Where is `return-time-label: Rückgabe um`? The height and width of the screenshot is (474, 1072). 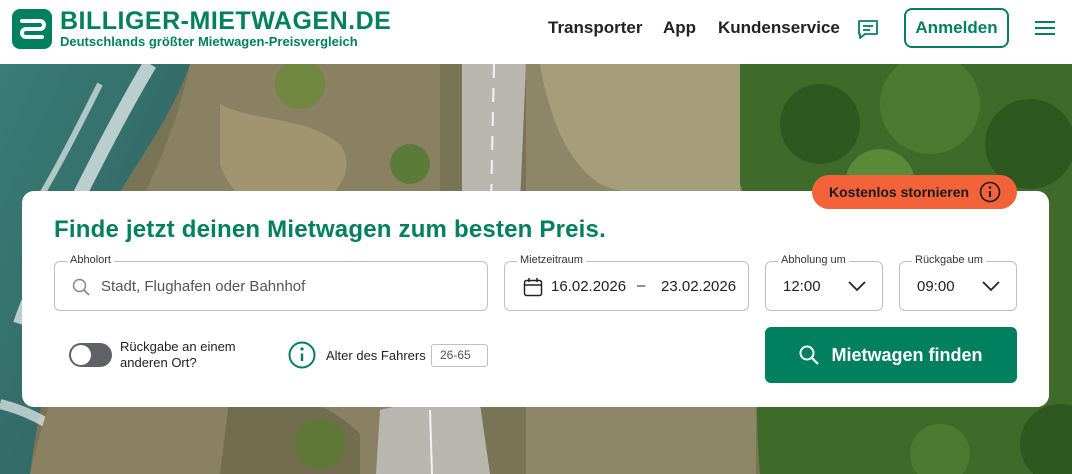
return-time-label: Rückgabe um is located at coordinates (949, 260).